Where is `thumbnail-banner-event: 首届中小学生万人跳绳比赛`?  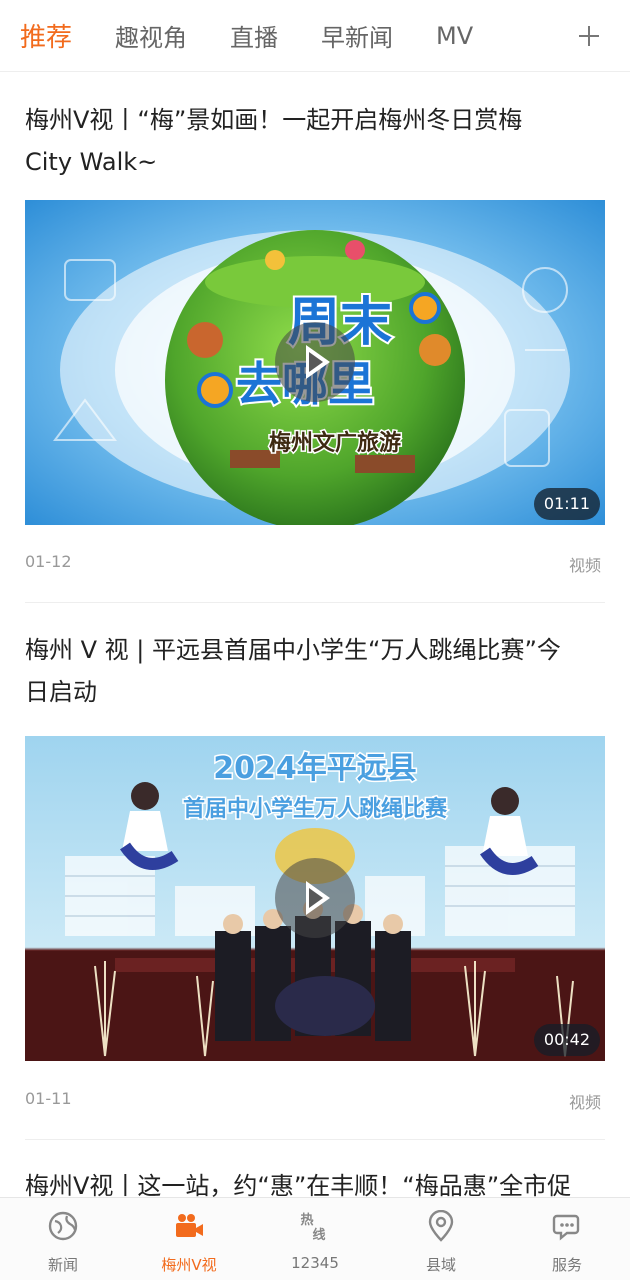 thumbnail-banner-event: 首届中小学生万人跳绳比赛 is located at coordinates (315, 809).